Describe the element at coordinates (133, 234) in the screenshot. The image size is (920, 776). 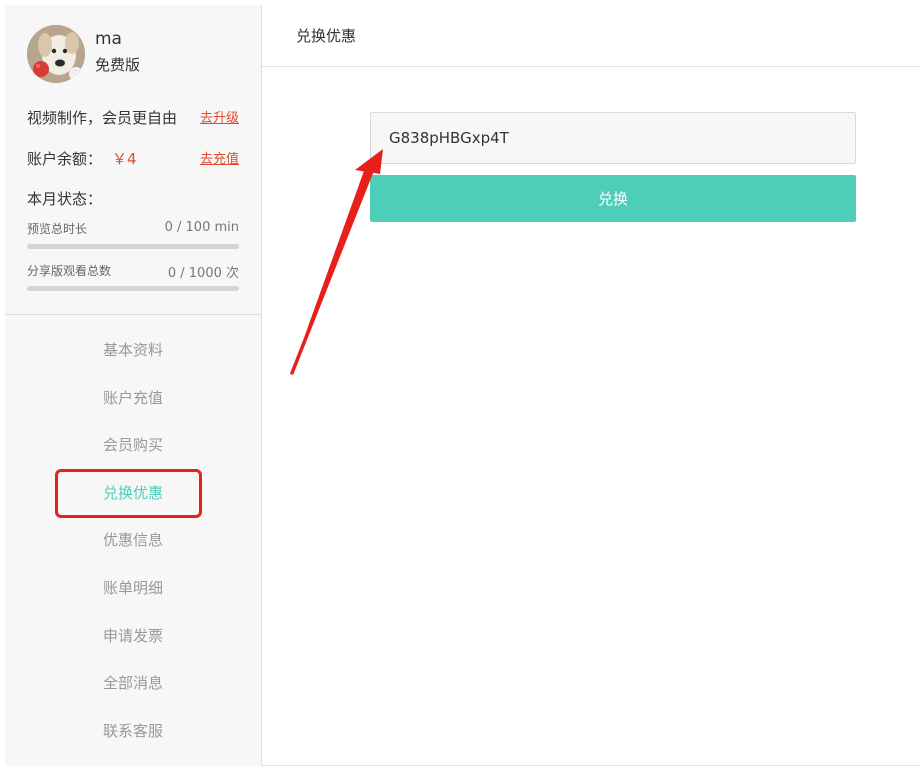
I see `preview-duration-meter: 预览总时长 0 / 100 min` at that location.